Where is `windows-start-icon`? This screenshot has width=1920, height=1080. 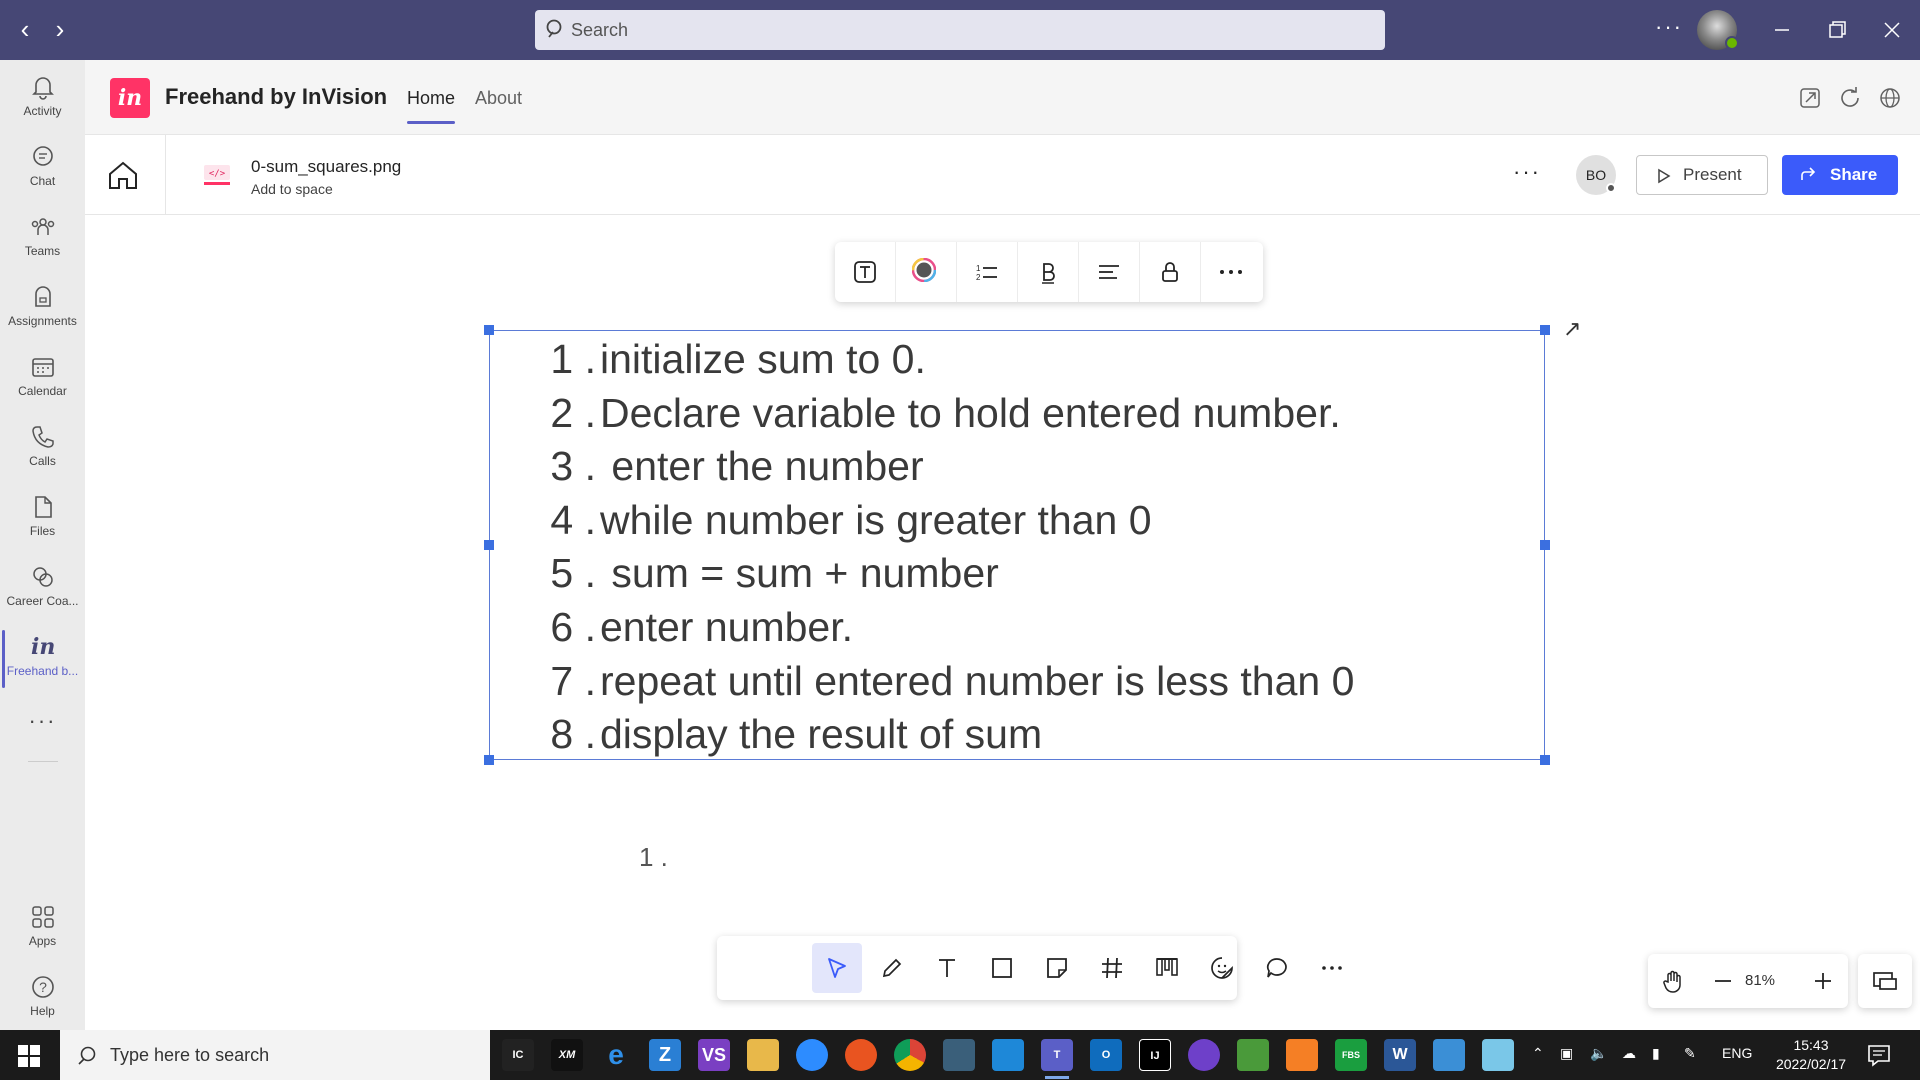 windows-start-icon is located at coordinates (29, 1056).